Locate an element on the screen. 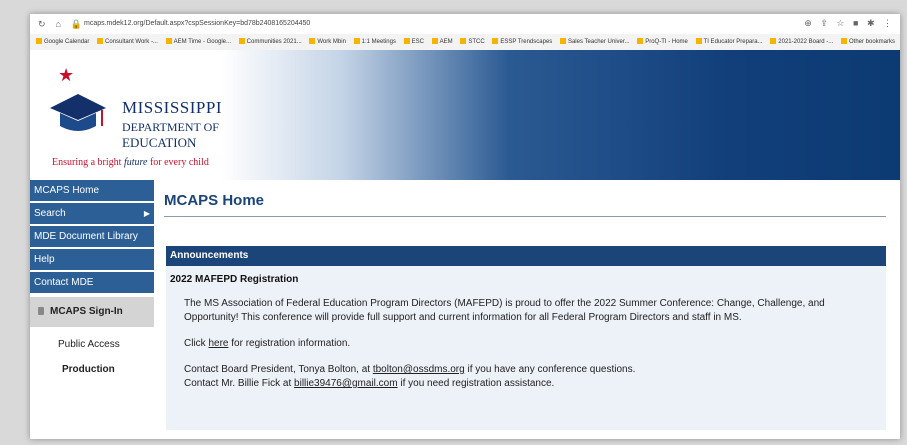  bookmark-item: ESSP Trendscapes is located at coordinates (522, 42).